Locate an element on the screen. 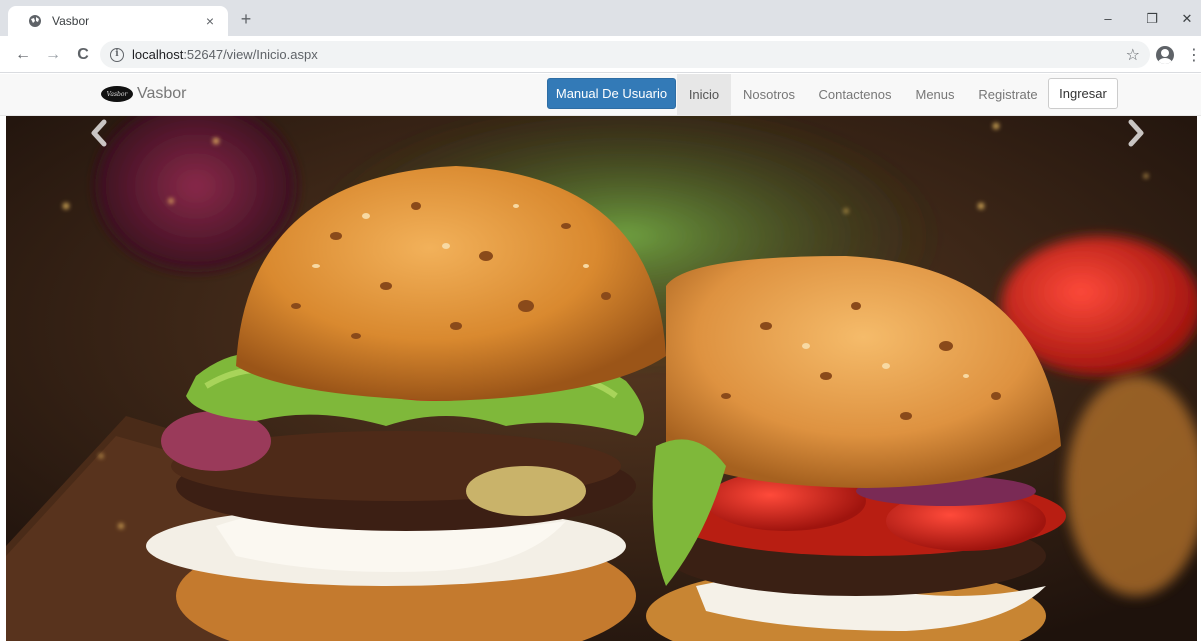  brand-logo: Vasbor is located at coordinates (117, 94).